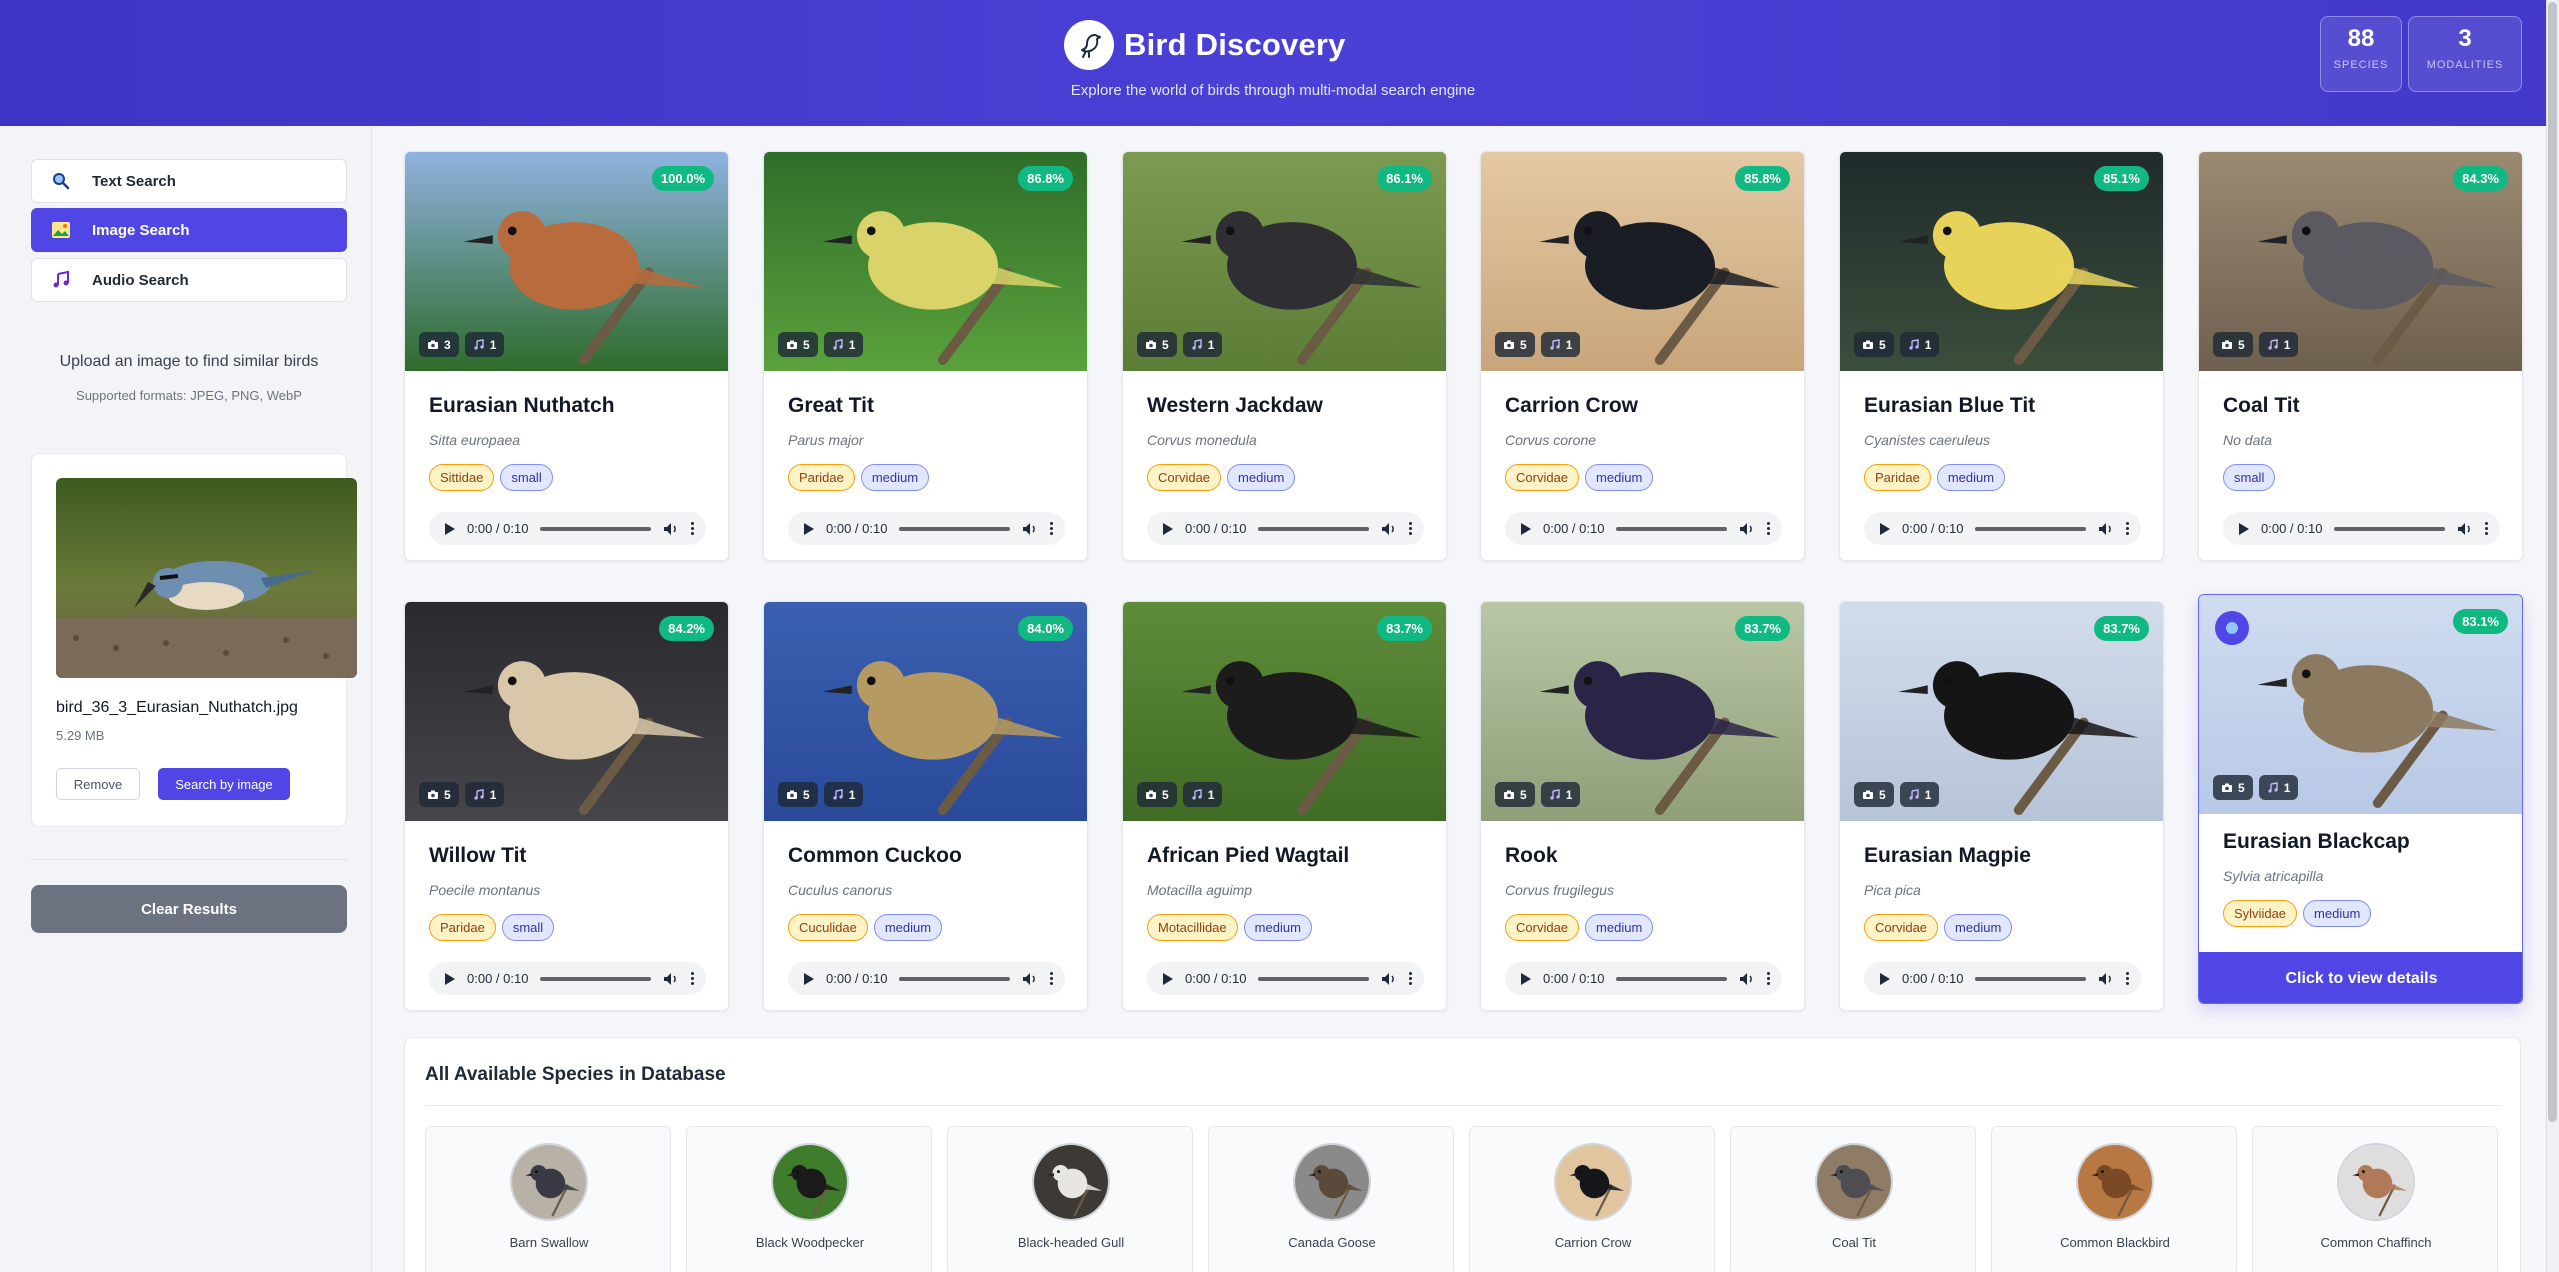 This screenshot has width=2559, height=1272. I want to click on scrollbar-thumb, so click(2552, 562).